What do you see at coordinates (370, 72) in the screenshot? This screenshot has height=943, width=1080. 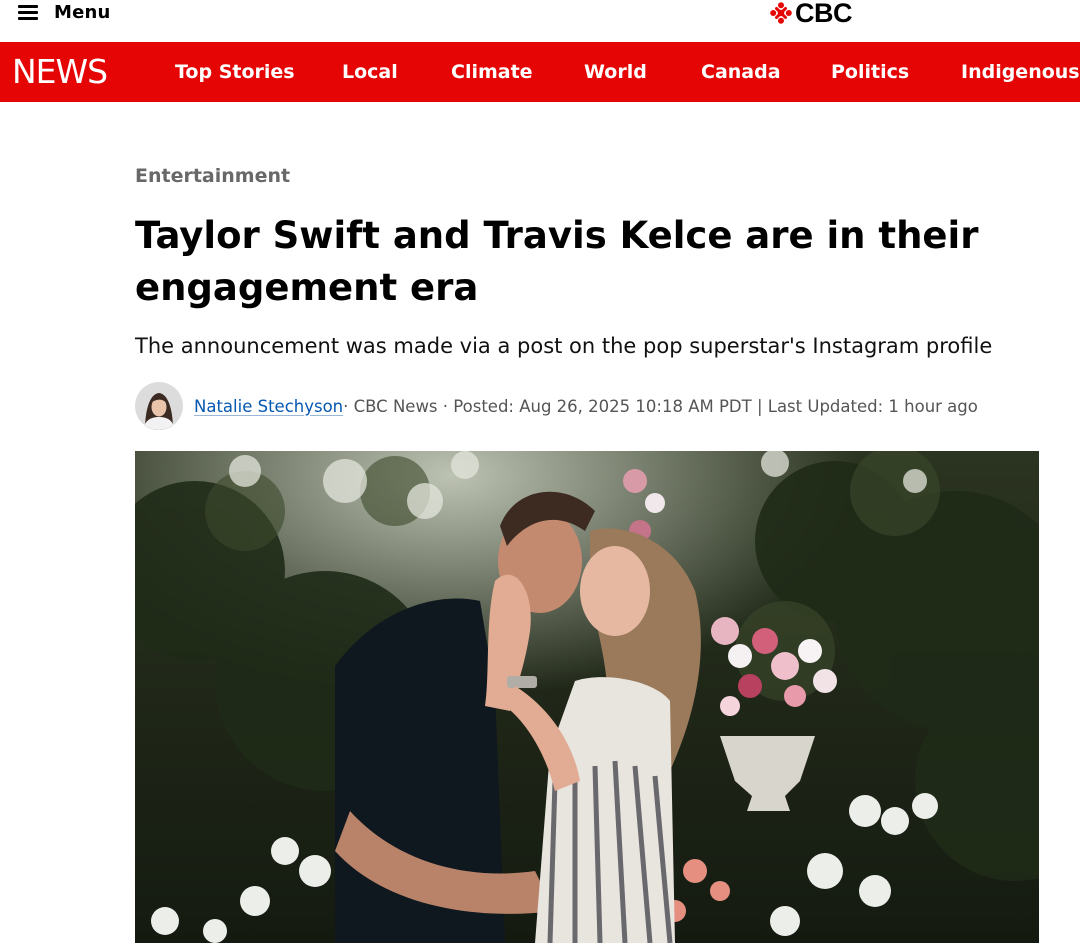 I see `nav-item-local: Local` at bounding box center [370, 72].